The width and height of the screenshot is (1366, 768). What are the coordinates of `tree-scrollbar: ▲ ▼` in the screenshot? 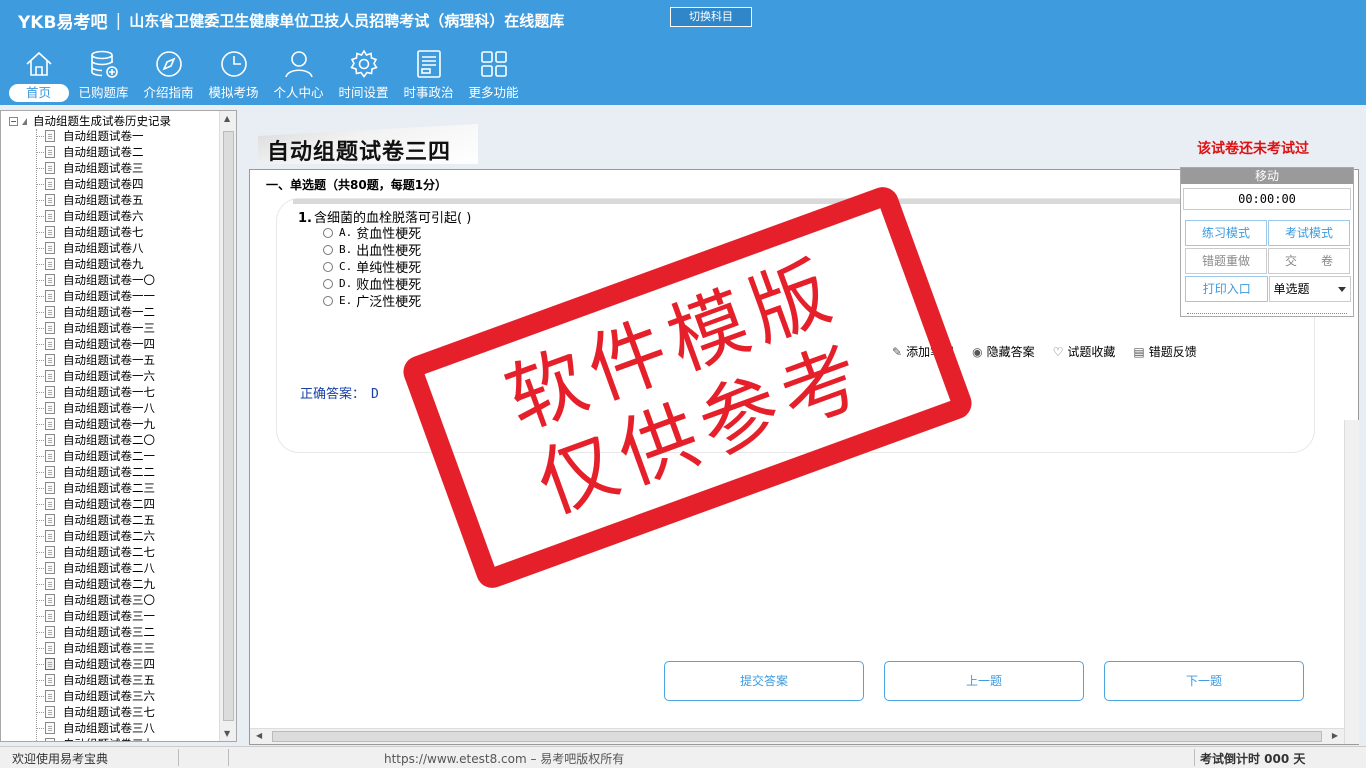 It's located at (227, 426).